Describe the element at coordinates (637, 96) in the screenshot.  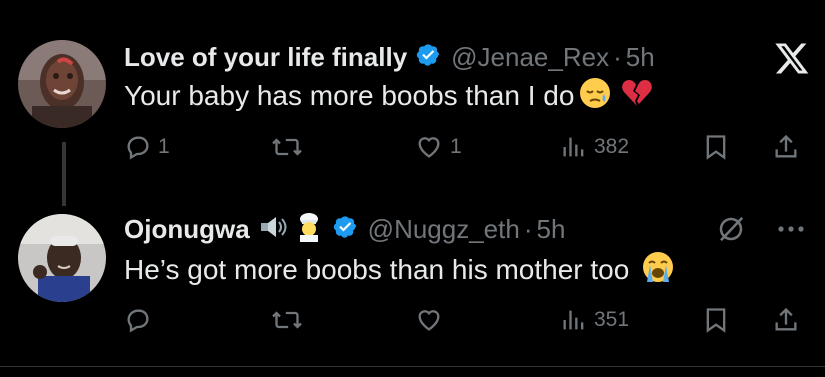
I see `broken-heart-emoji` at that location.